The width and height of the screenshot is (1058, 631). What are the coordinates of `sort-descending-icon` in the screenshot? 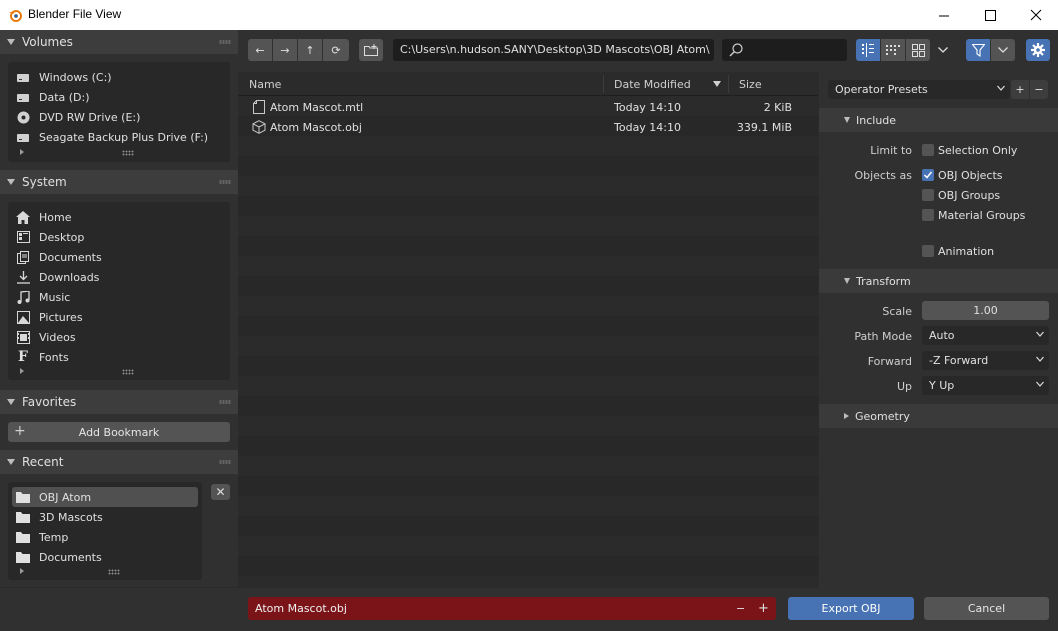 It's located at (717, 84).